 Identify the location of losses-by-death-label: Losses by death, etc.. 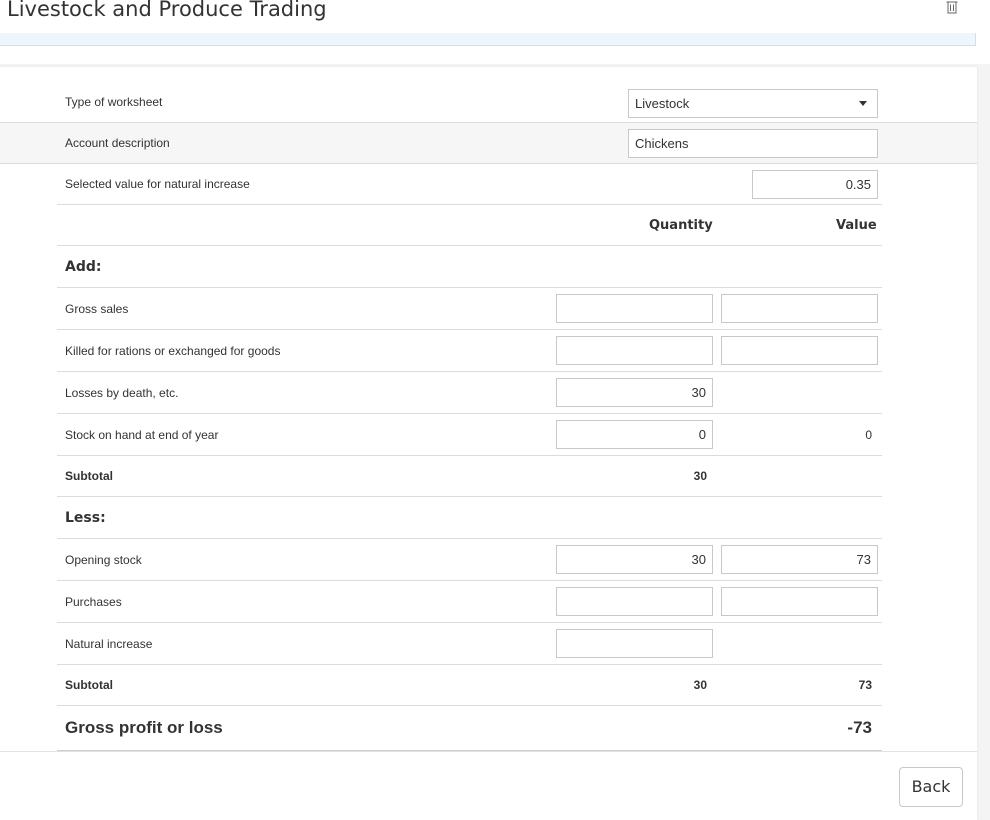
(122, 393).